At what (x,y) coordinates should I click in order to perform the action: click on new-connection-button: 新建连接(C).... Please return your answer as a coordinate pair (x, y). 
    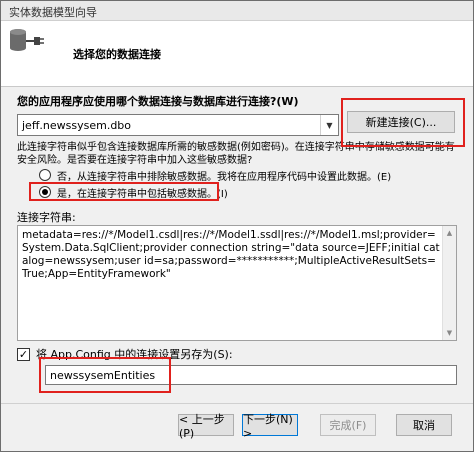
    Looking at the image, I should click on (401, 122).